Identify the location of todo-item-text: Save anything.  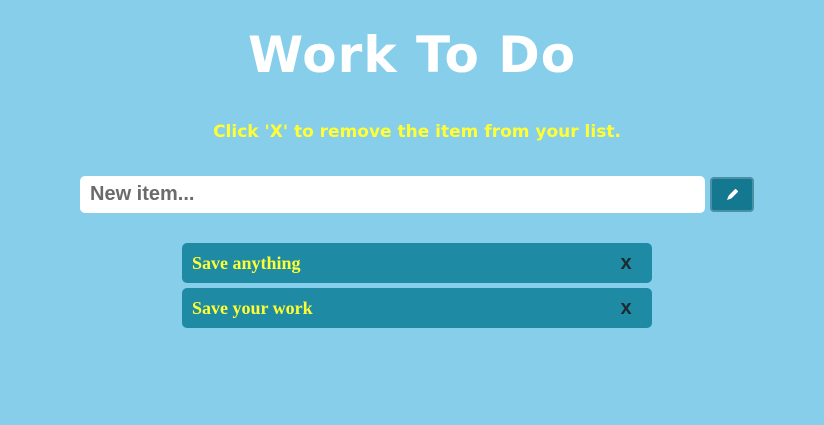
(246, 263).